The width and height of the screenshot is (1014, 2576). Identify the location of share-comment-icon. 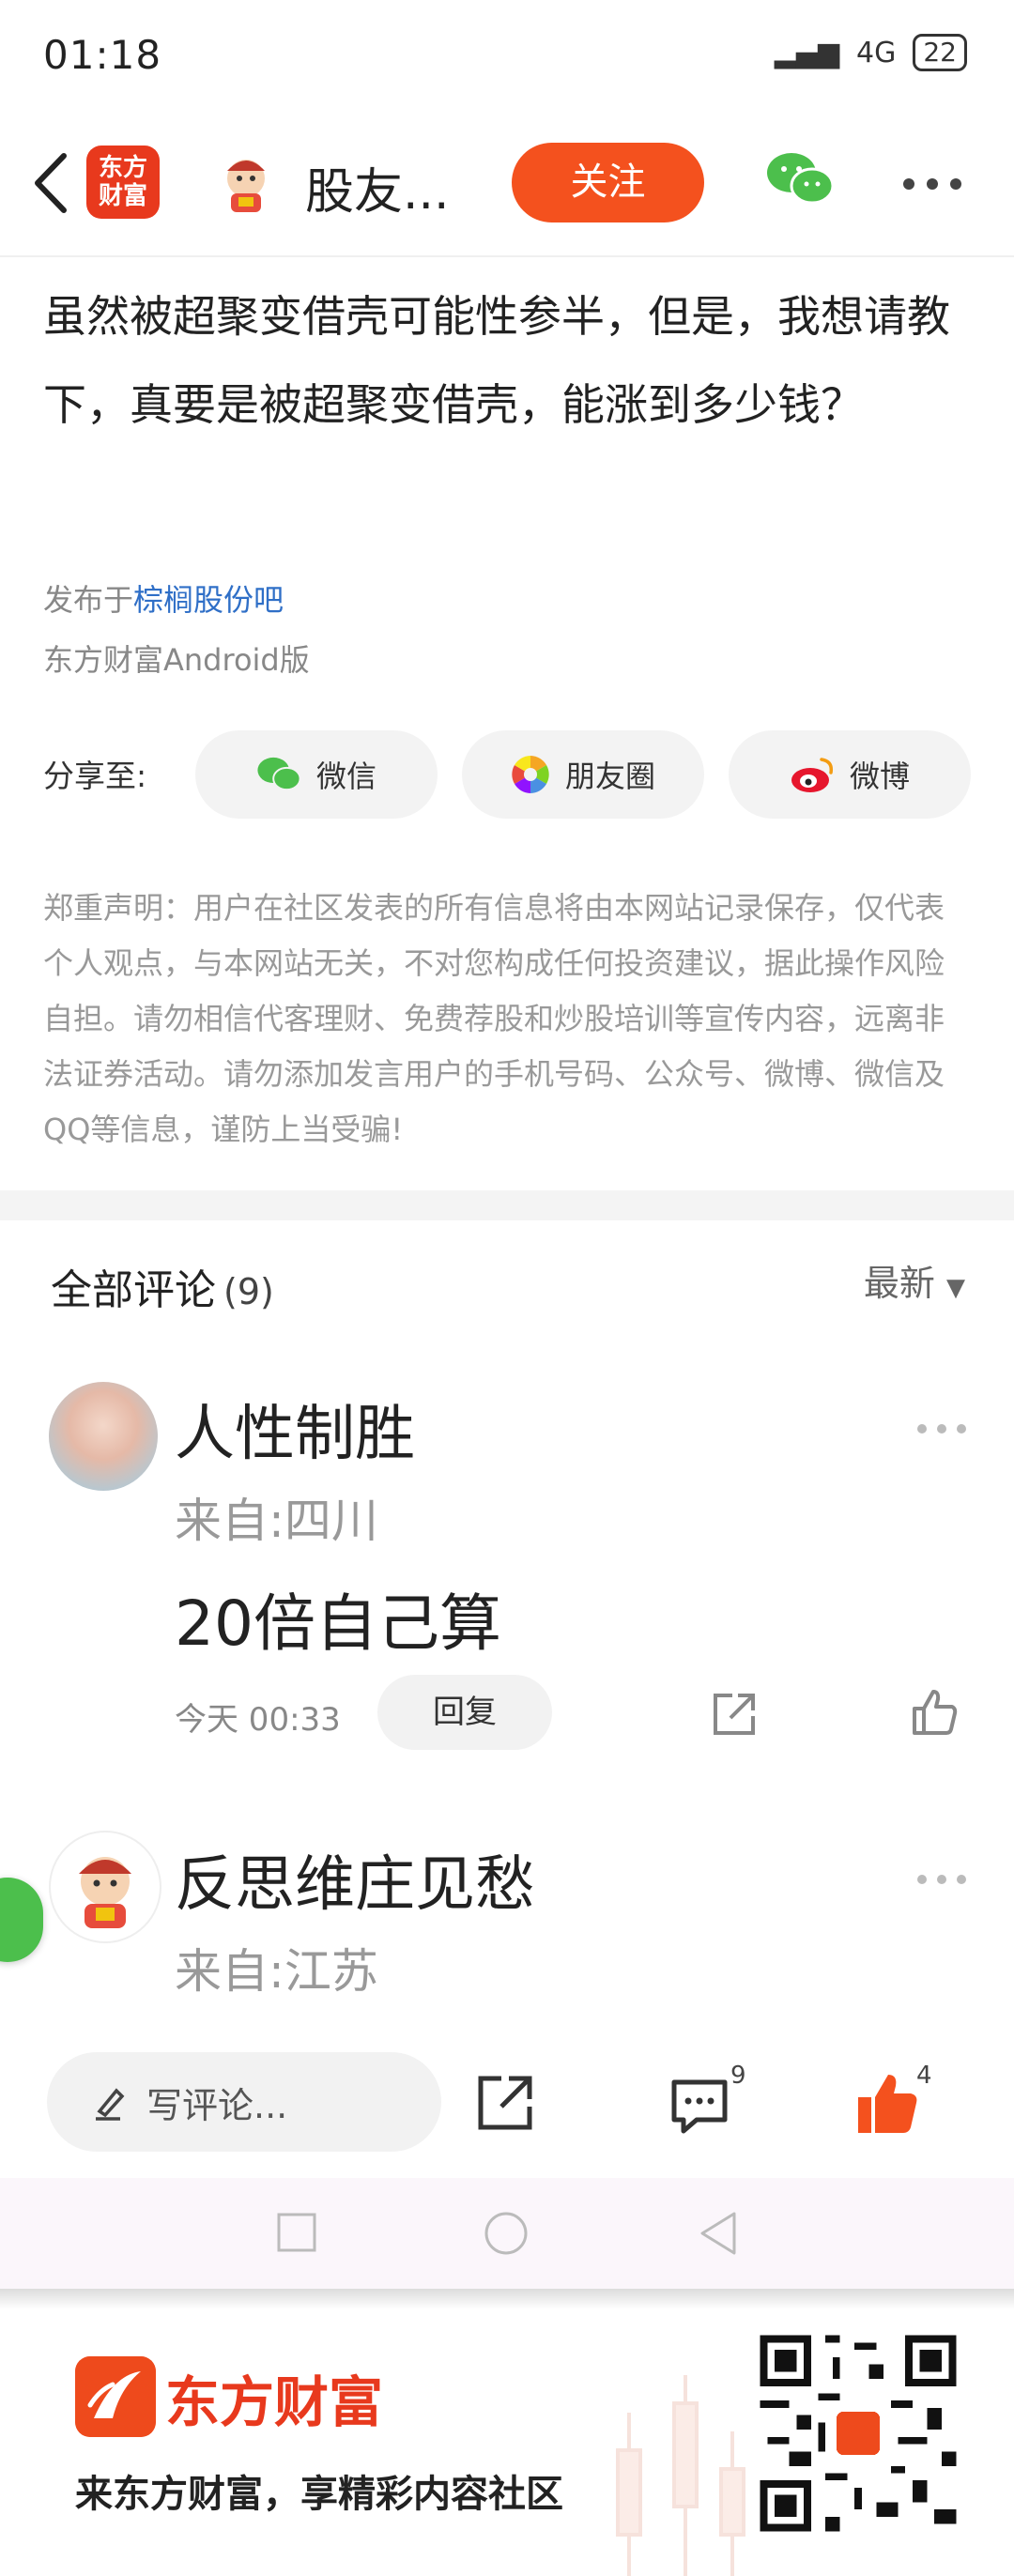
(735, 1715).